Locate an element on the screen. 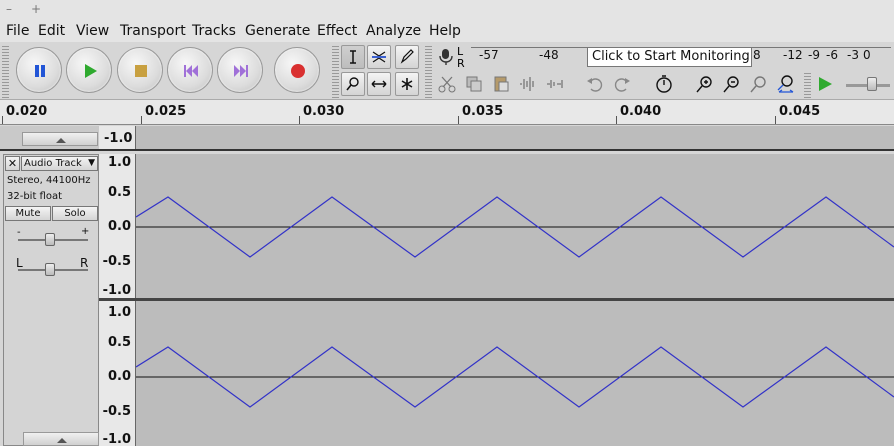 This screenshot has height=446, width=894. zoom-out-icon is located at coordinates (731, 84).